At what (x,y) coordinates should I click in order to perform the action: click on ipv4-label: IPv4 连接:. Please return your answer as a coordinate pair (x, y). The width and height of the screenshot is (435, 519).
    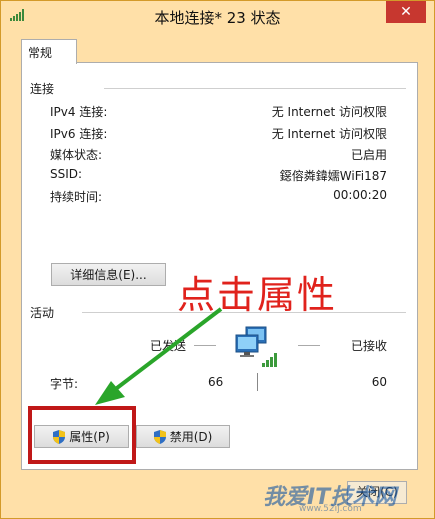
    Looking at the image, I should click on (79, 112).